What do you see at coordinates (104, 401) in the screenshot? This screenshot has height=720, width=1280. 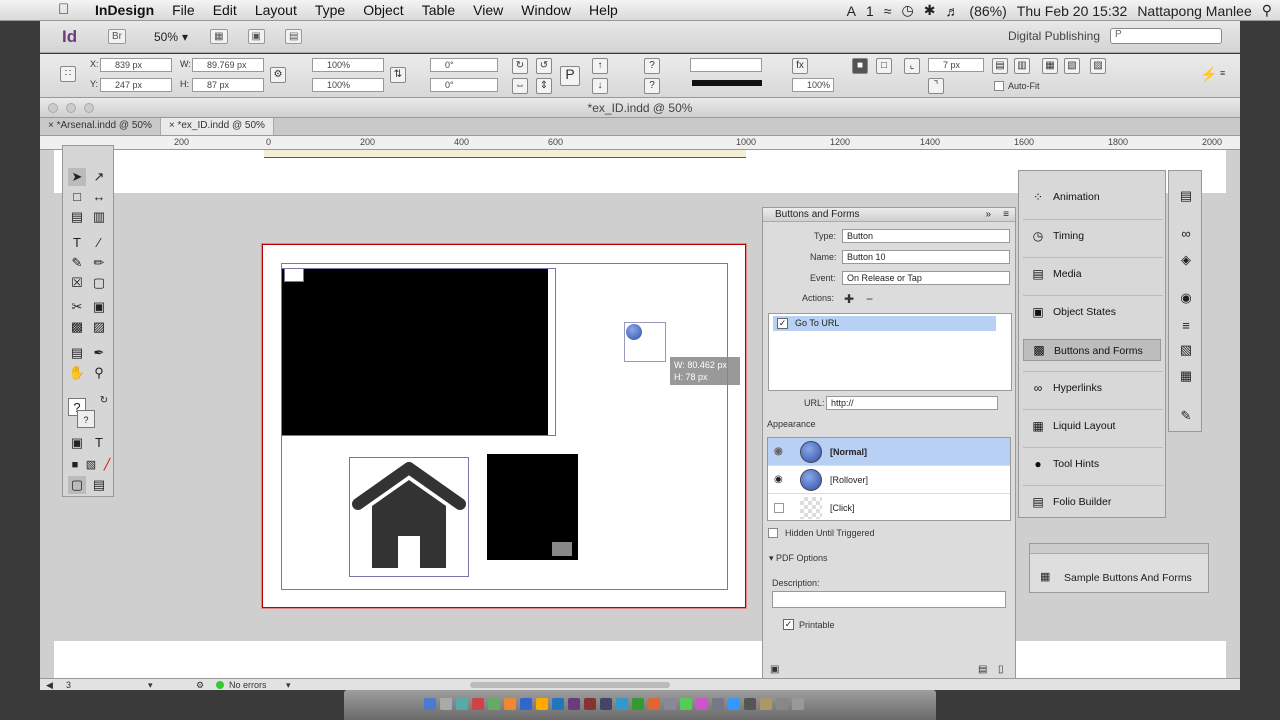 I see `swap-colors-icon: ↻` at bounding box center [104, 401].